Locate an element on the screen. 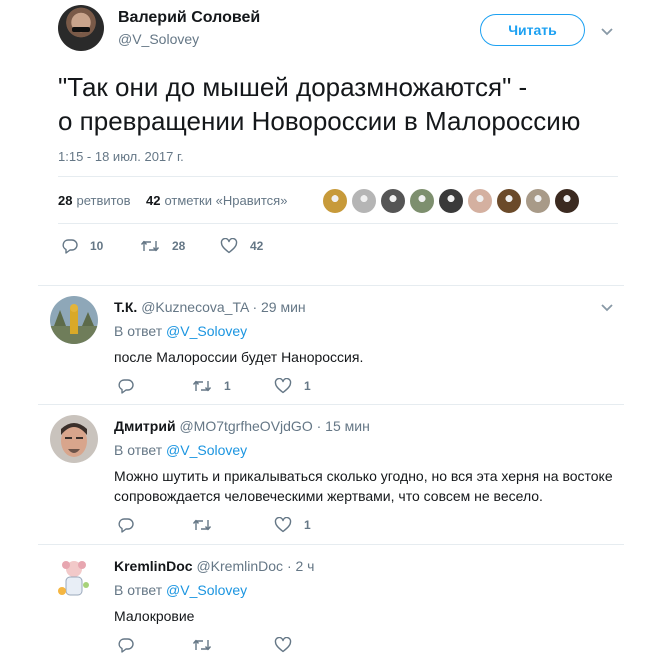  retweet-count: 1 is located at coordinates (227, 386).